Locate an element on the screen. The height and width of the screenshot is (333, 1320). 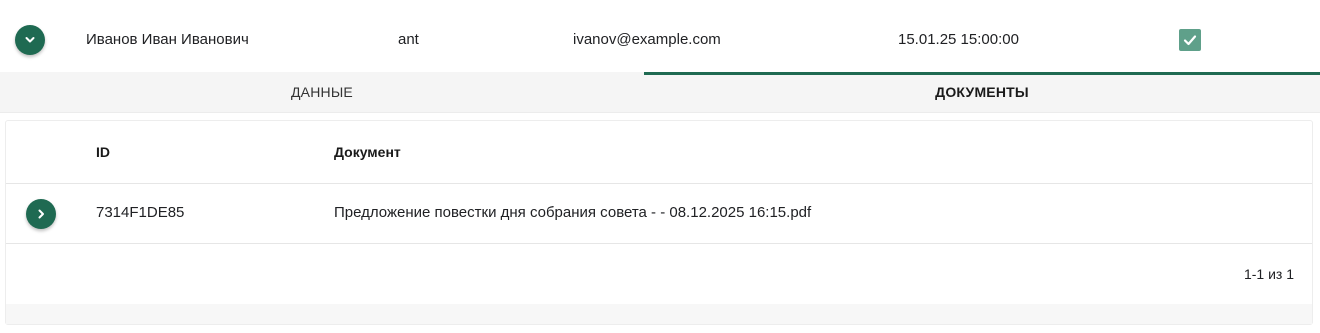
user-login: ant is located at coordinates (408, 39).